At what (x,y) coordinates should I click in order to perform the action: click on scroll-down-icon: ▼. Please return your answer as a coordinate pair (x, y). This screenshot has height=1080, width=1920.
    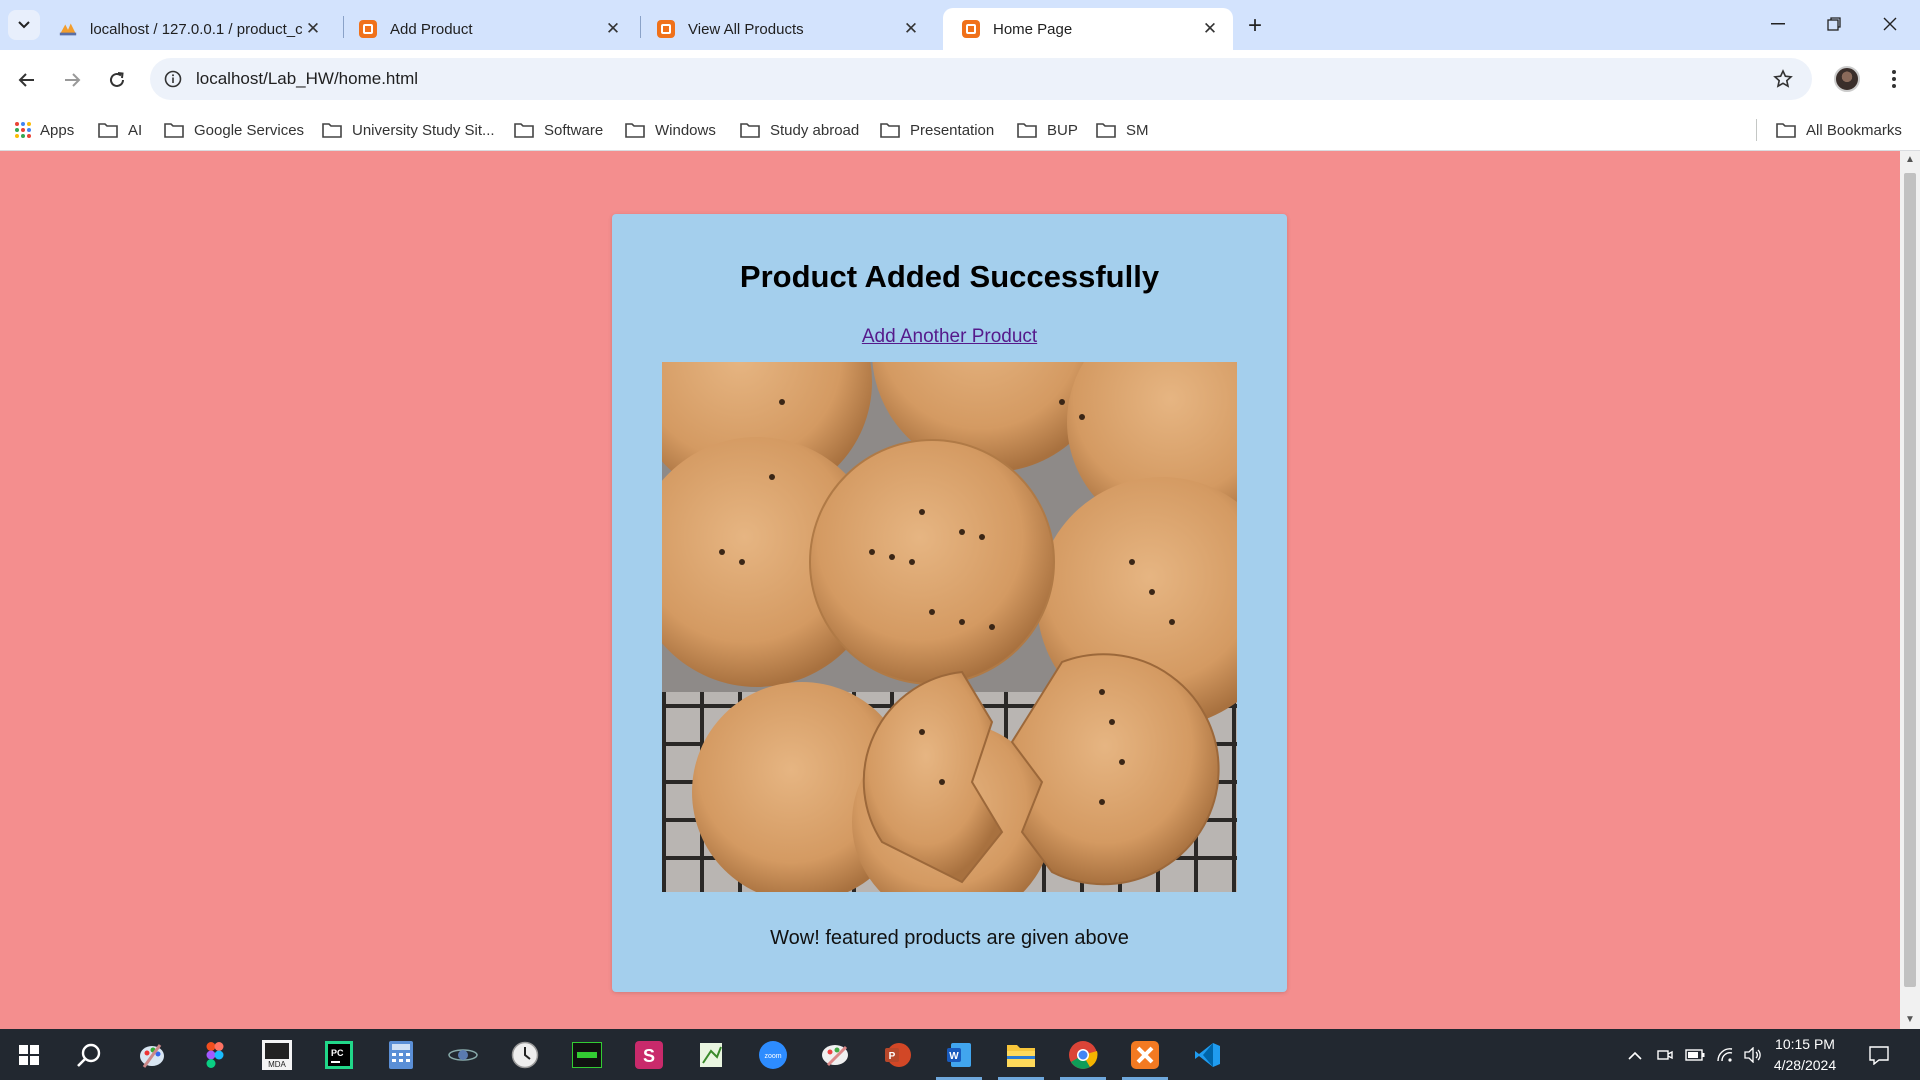
    Looking at the image, I should click on (1910, 1020).